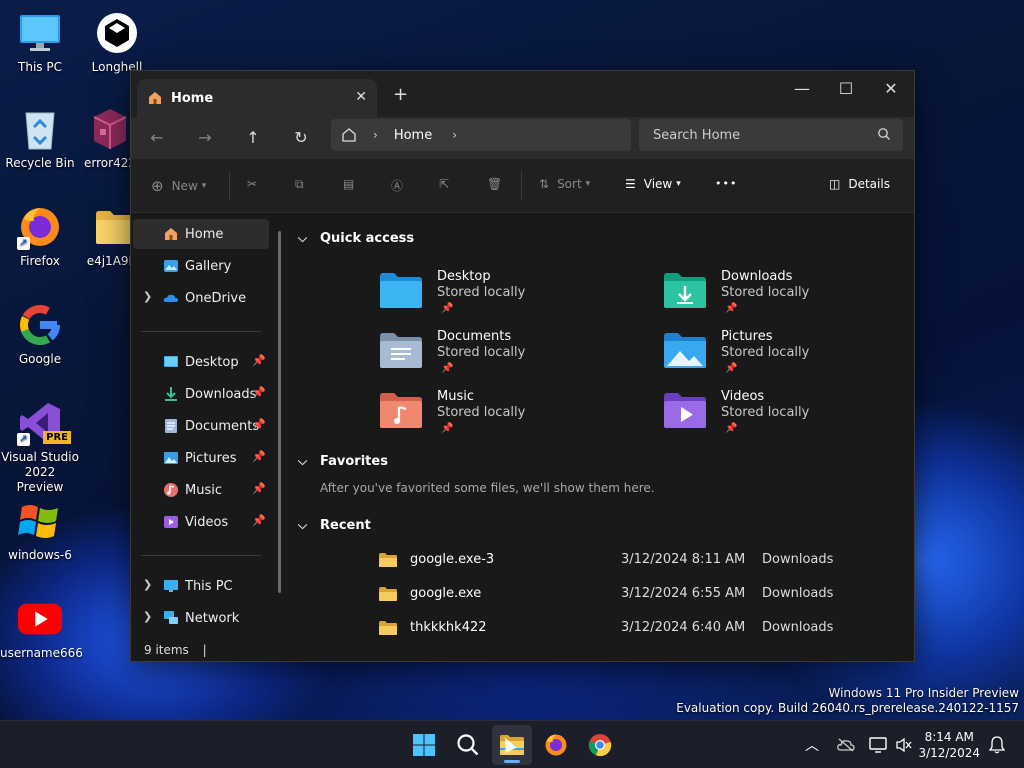 This screenshot has width=1024, height=768. What do you see at coordinates (802, 88) in the screenshot?
I see `minimize-icon: —` at bounding box center [802, 88].